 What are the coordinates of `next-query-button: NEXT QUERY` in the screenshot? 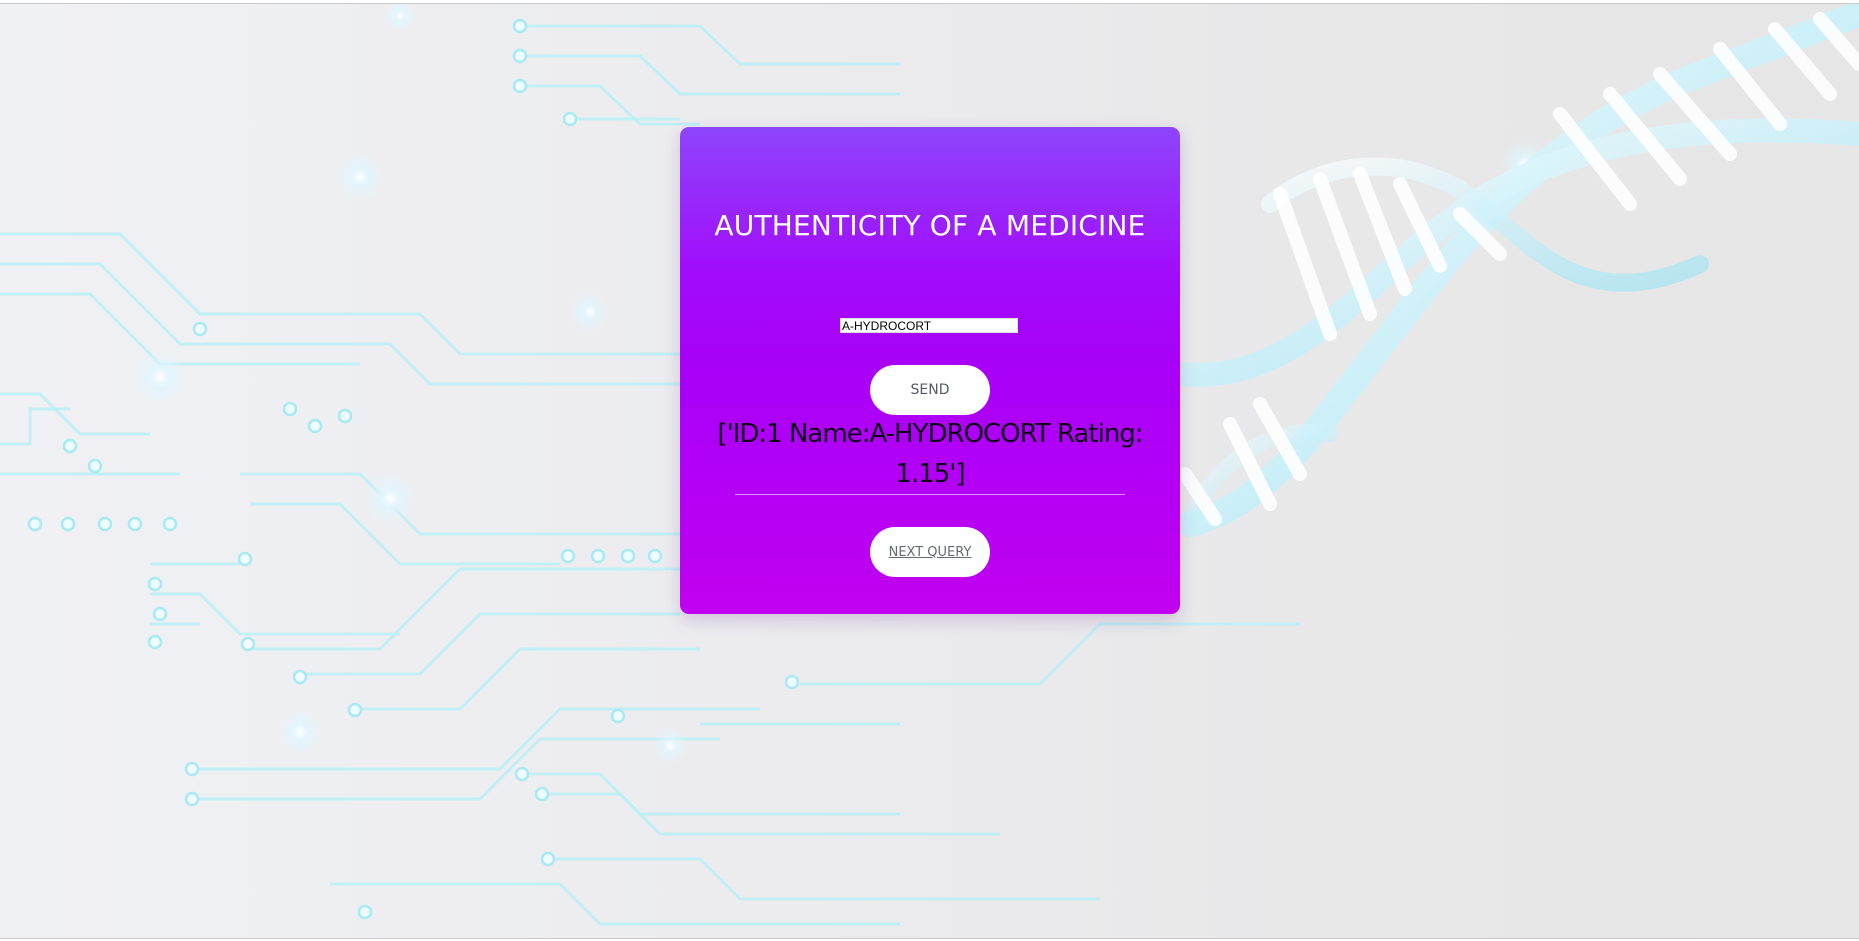 It's located at (930, 552).